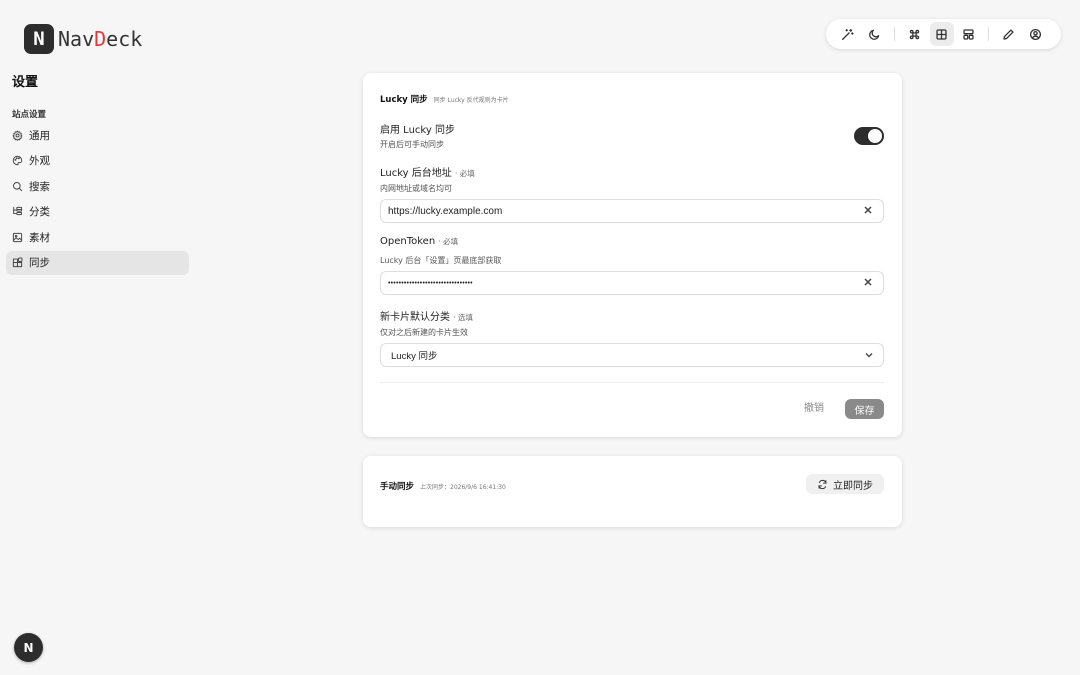  What do you see at coordinates (18, 211) in the screenshot?
I see `tree-icon` at bounding box center [18, 211].